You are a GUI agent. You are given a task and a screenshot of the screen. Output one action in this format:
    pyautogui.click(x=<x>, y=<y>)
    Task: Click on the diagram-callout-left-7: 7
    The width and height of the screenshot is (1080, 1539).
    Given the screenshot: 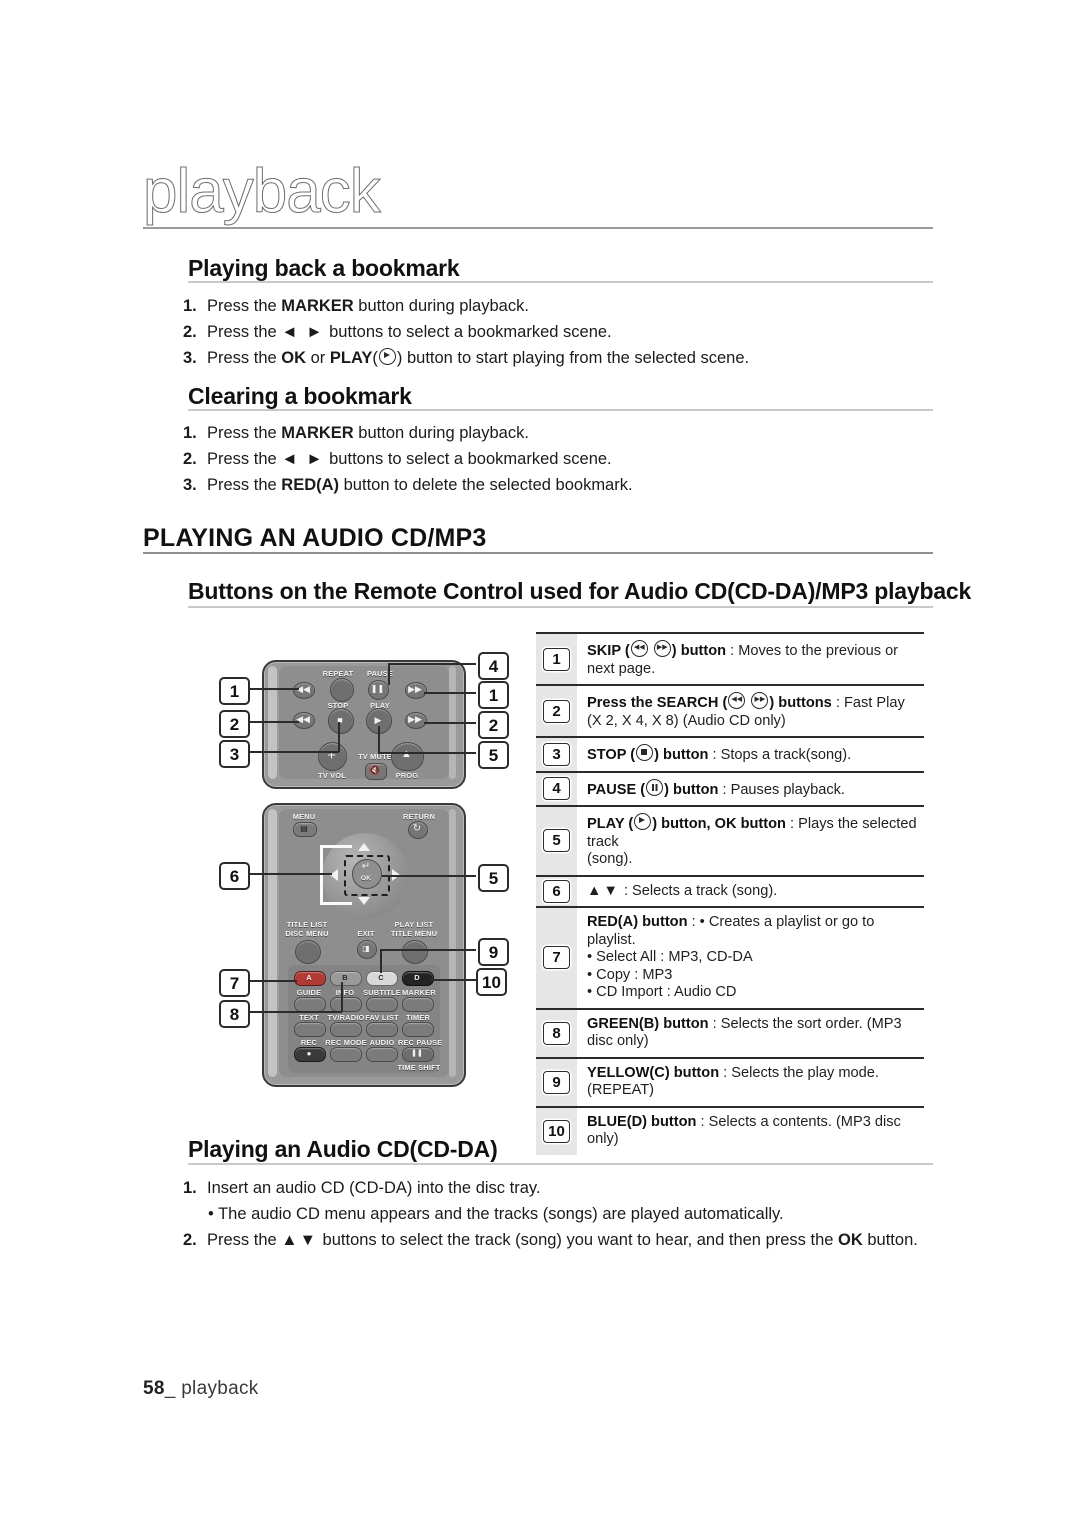 What is the action you would take?
    pyautogui.click(x=234, y=983)
    